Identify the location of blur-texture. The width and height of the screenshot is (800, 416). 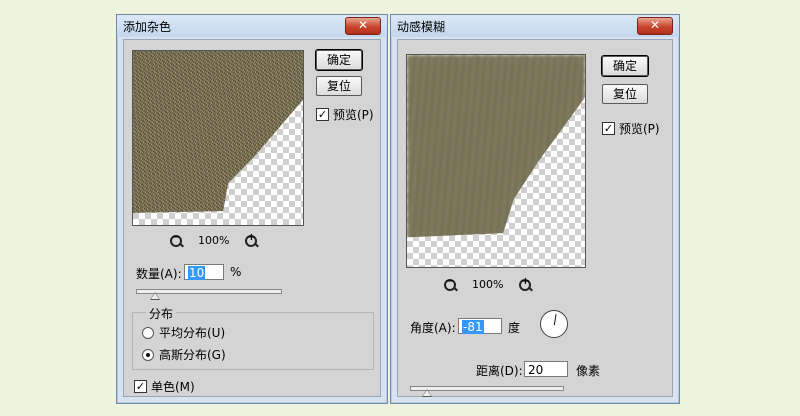
(496, 146).